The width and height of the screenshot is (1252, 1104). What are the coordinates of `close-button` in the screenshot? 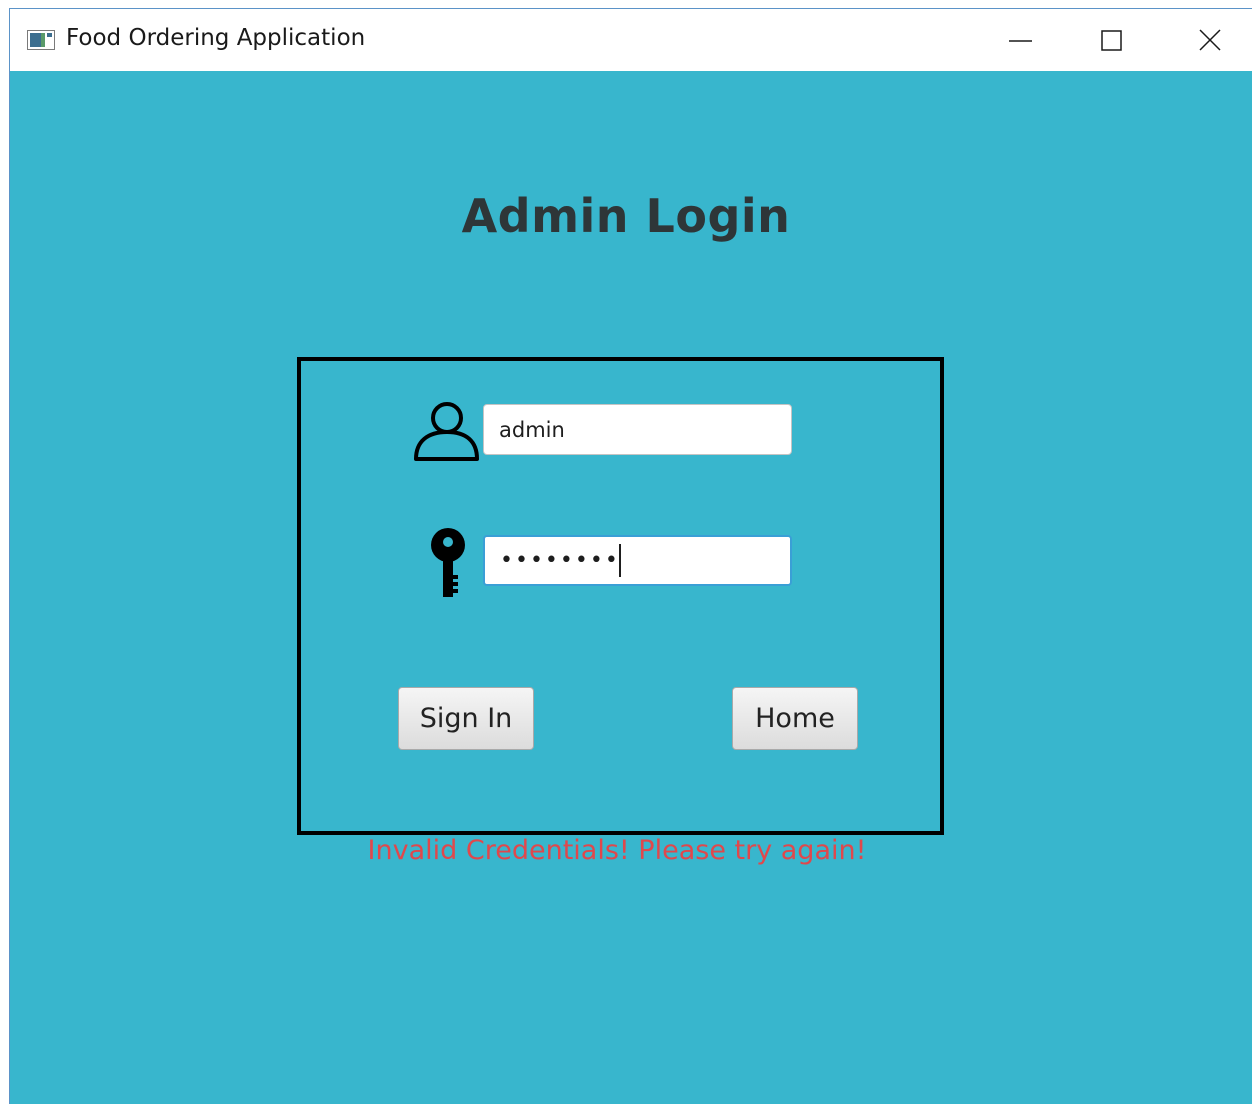 It's located at (1211, 40).